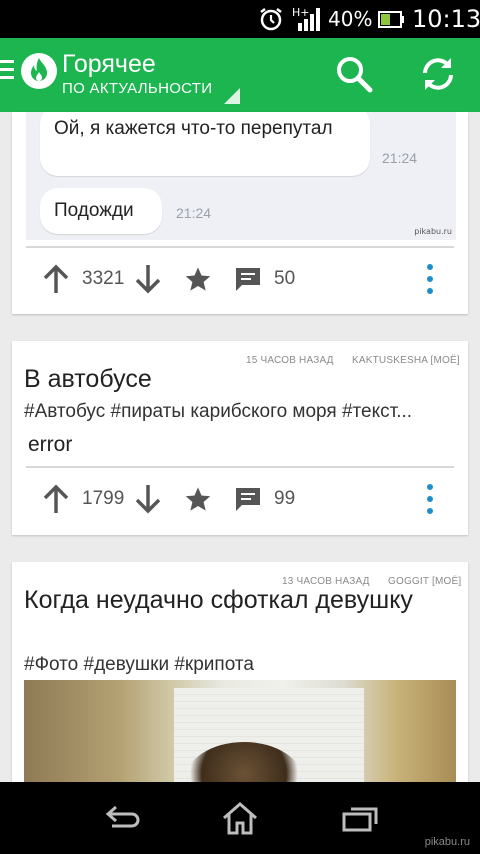 Image resolution: width=480 pixels, height=854 pixels. I want to click on comments-count: 50, so click(284, 279).